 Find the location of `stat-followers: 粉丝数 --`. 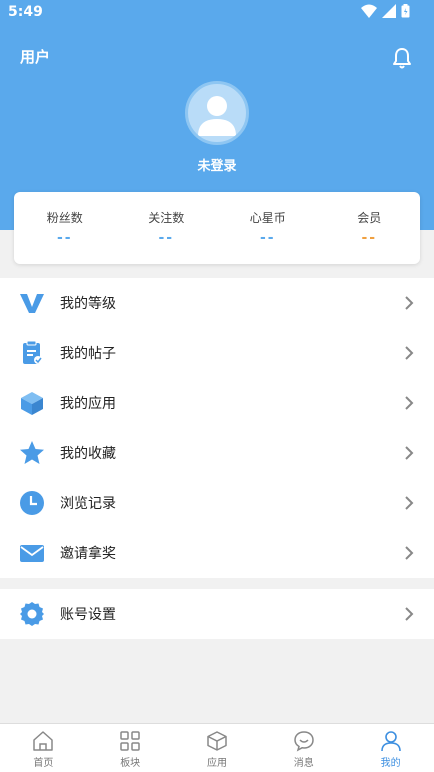

stat-followers: 粉丝数 -- is located at coordinates (65, 228).